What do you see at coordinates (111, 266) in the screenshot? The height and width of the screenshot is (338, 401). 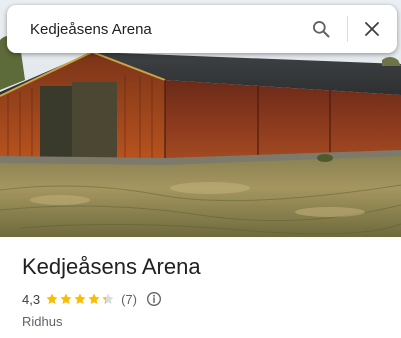 I see `place-title: Kedjeåsens Arena` at bounding box center [111, 266].